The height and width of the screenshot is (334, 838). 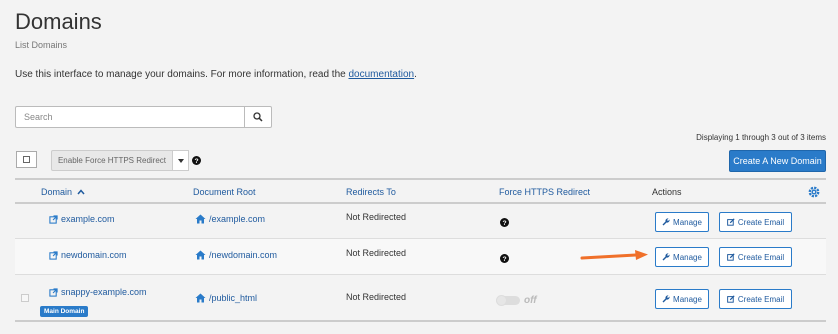 I want to click on force-https-dropdown-toggle, so click(x=181, y=160).